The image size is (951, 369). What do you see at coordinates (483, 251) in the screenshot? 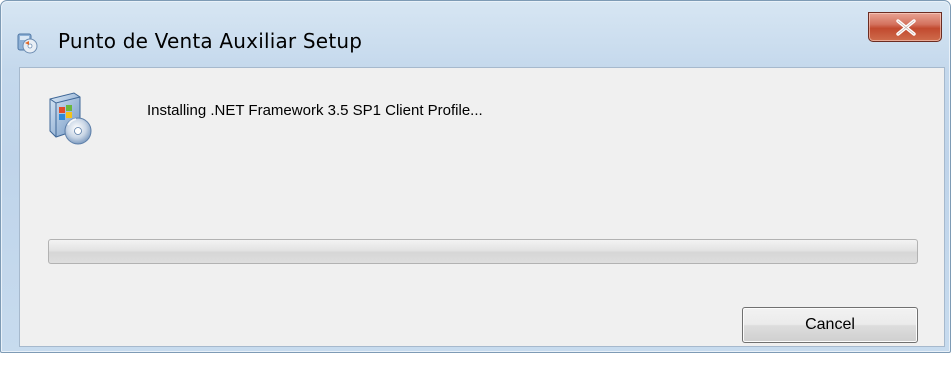
I see `install-progress-bar` at bounding box center [483, 251].